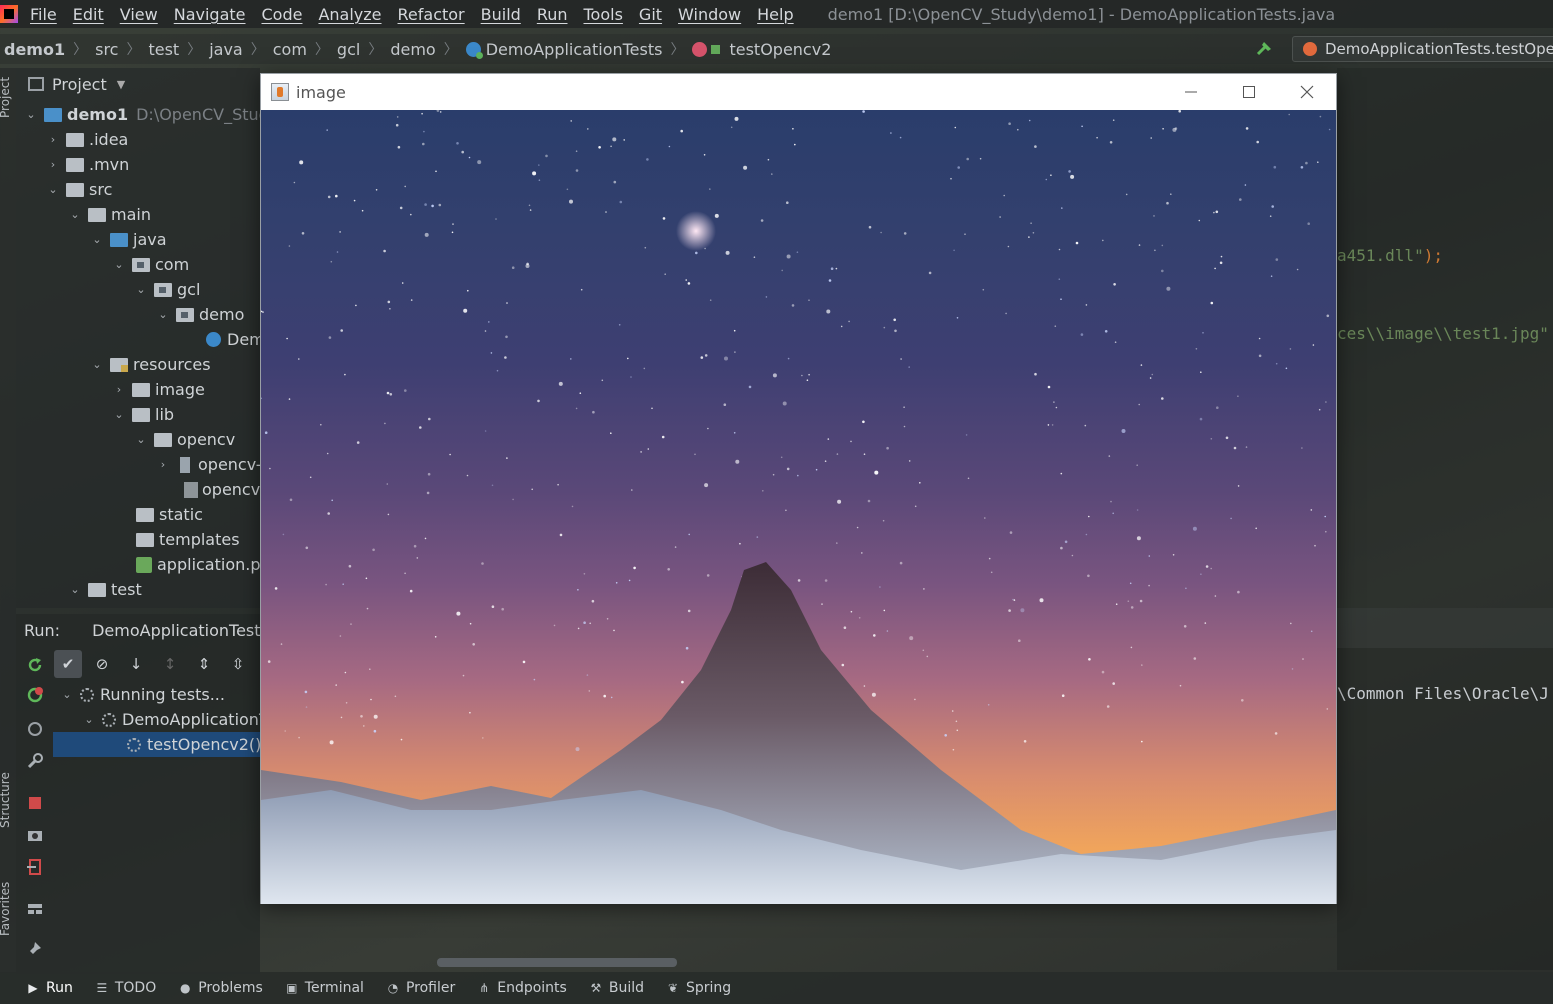 This screenshot has height=1004, width=1553. What do you see at coordinates (138, 84) in the screenshot?
I see `project-panel-header: Project ▼` at bounding box center [138, 84].